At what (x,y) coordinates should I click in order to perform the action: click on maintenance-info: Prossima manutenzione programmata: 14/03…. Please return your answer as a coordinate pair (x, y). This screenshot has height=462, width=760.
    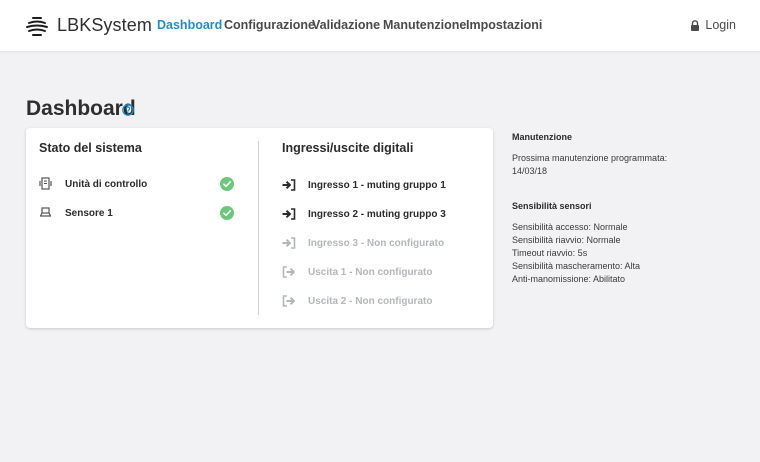
    Looking at the image, I should click on (589, 165).